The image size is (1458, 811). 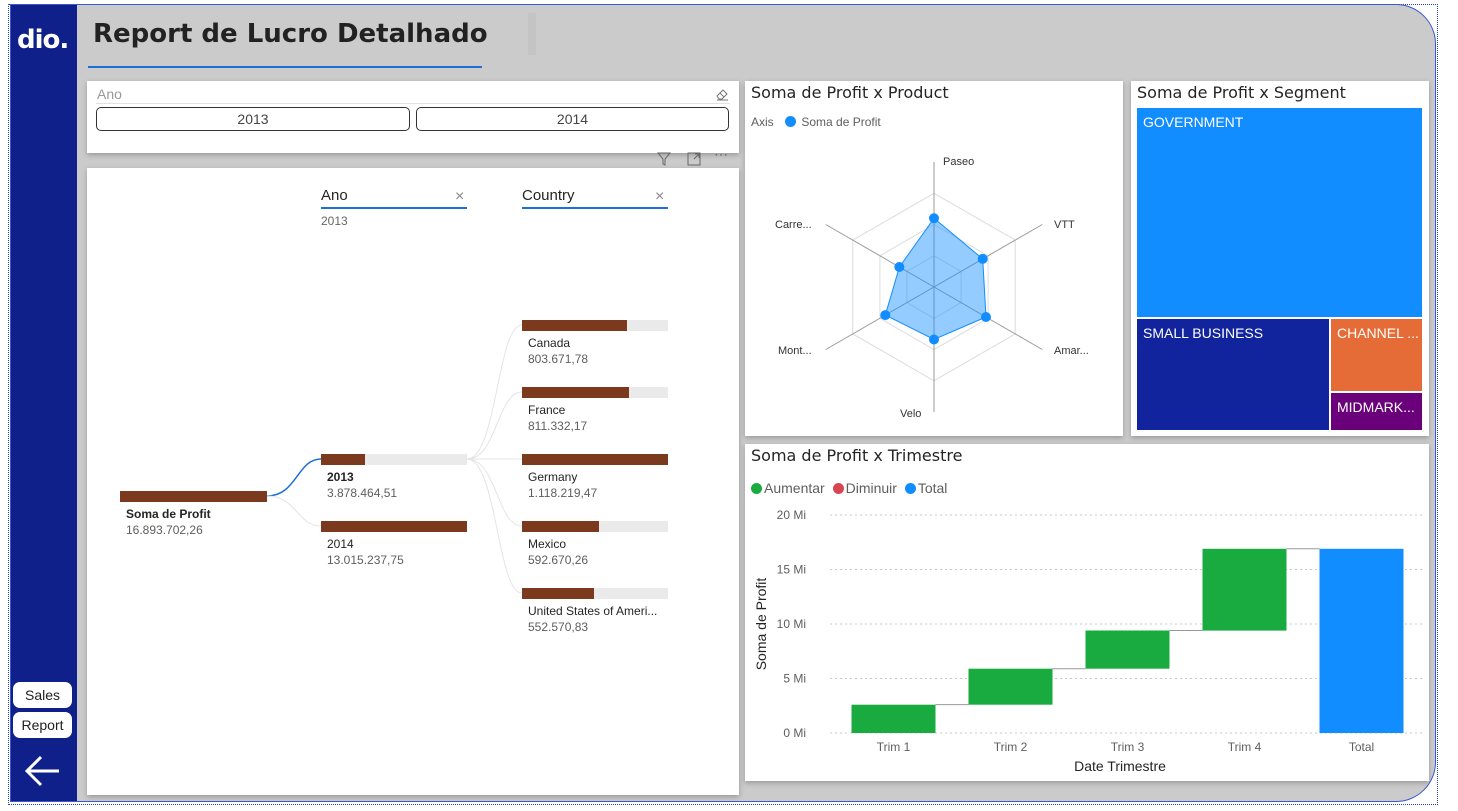 I want to click on dio-logo: dio., so click(x=43, y=40).